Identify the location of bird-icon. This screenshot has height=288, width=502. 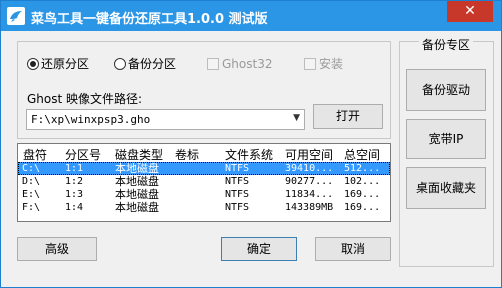
(16, 16).